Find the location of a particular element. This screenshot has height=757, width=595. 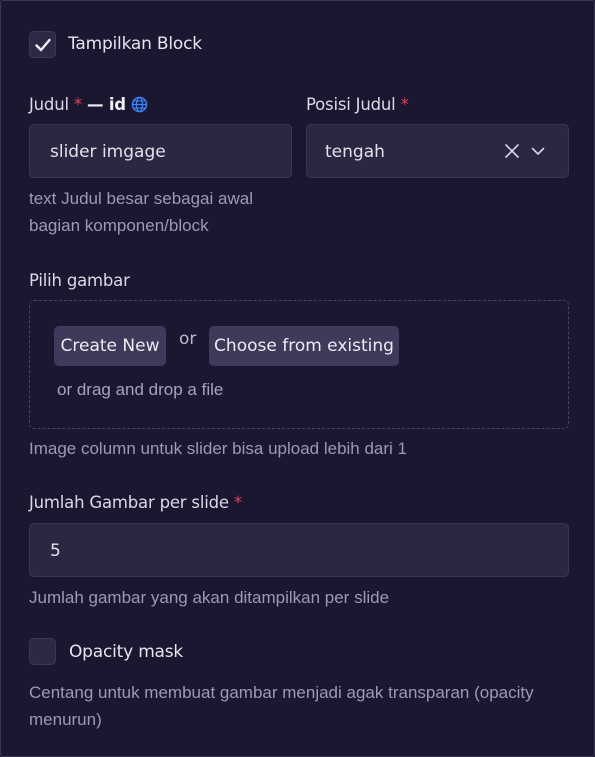

globe-icon is located at coordinates (139, 104).